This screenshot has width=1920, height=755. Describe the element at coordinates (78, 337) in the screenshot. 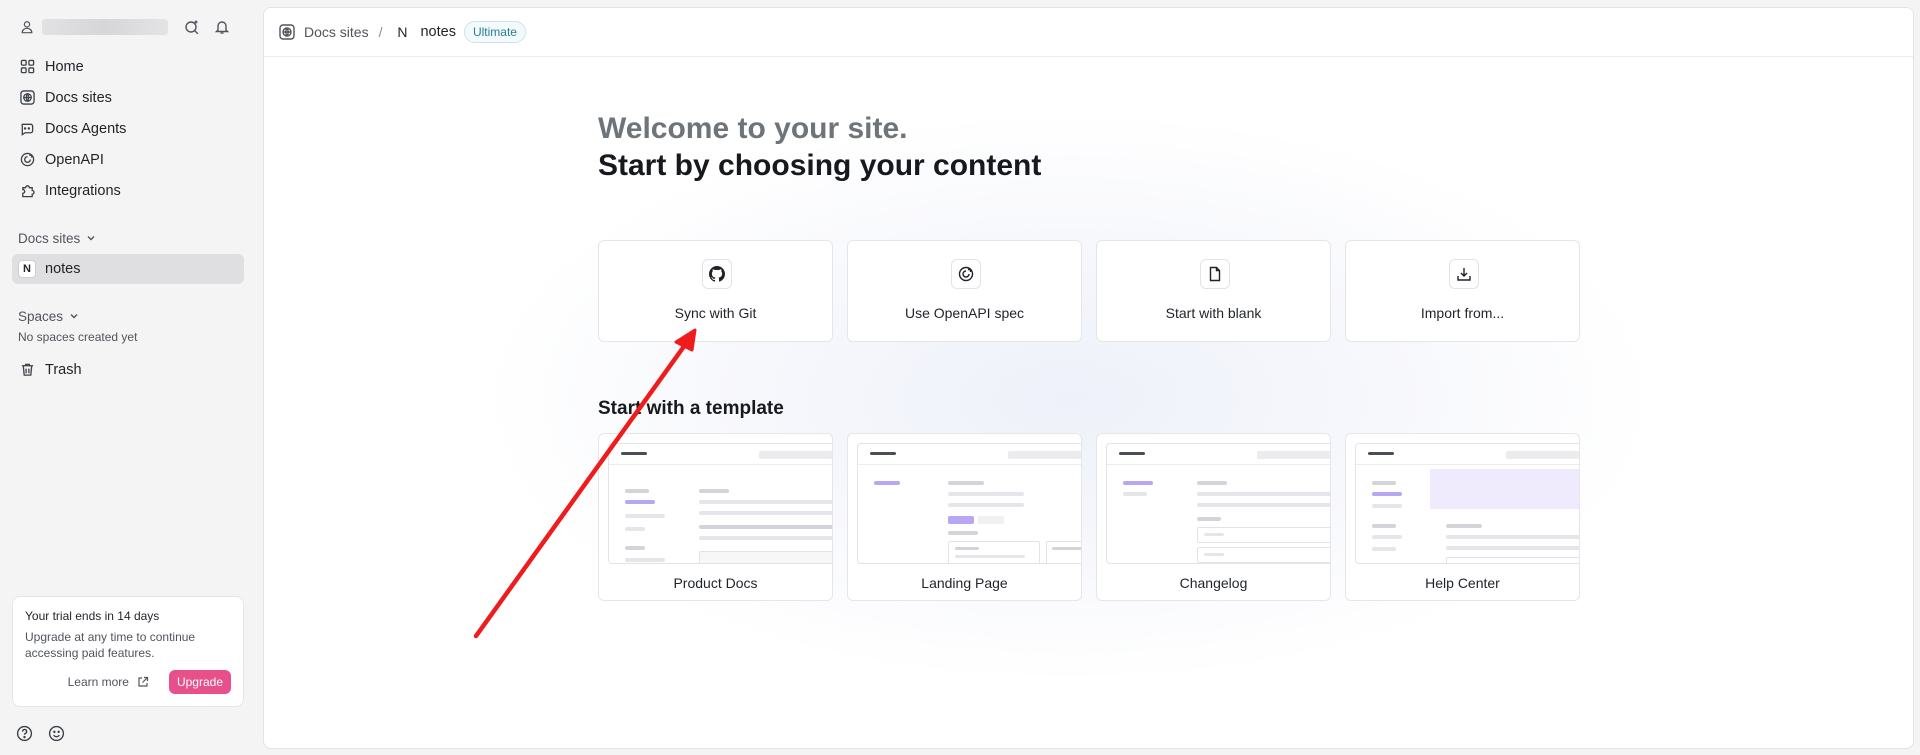

I see `no-spaces-text: No spaces created yet` at that location.